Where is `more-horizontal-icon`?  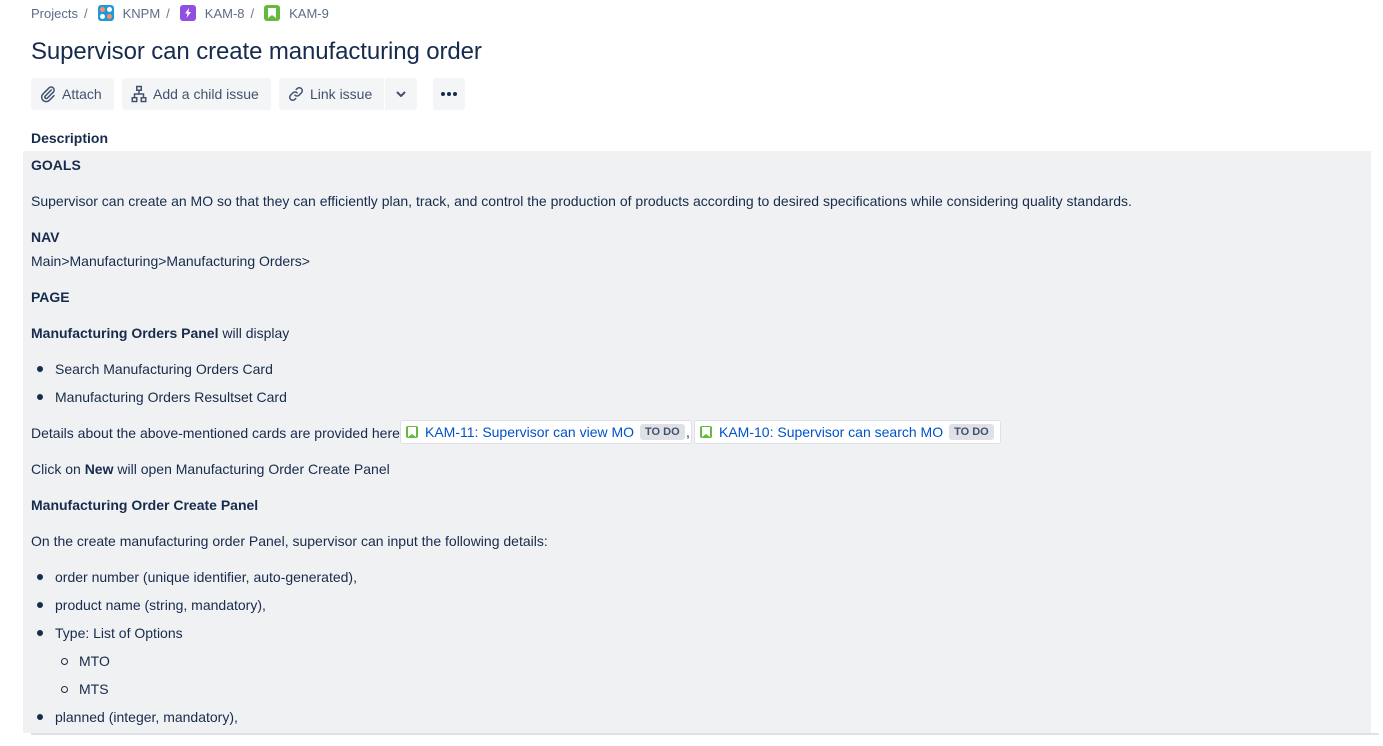 more-horizontal-icon is located at coordinates (449, 94).